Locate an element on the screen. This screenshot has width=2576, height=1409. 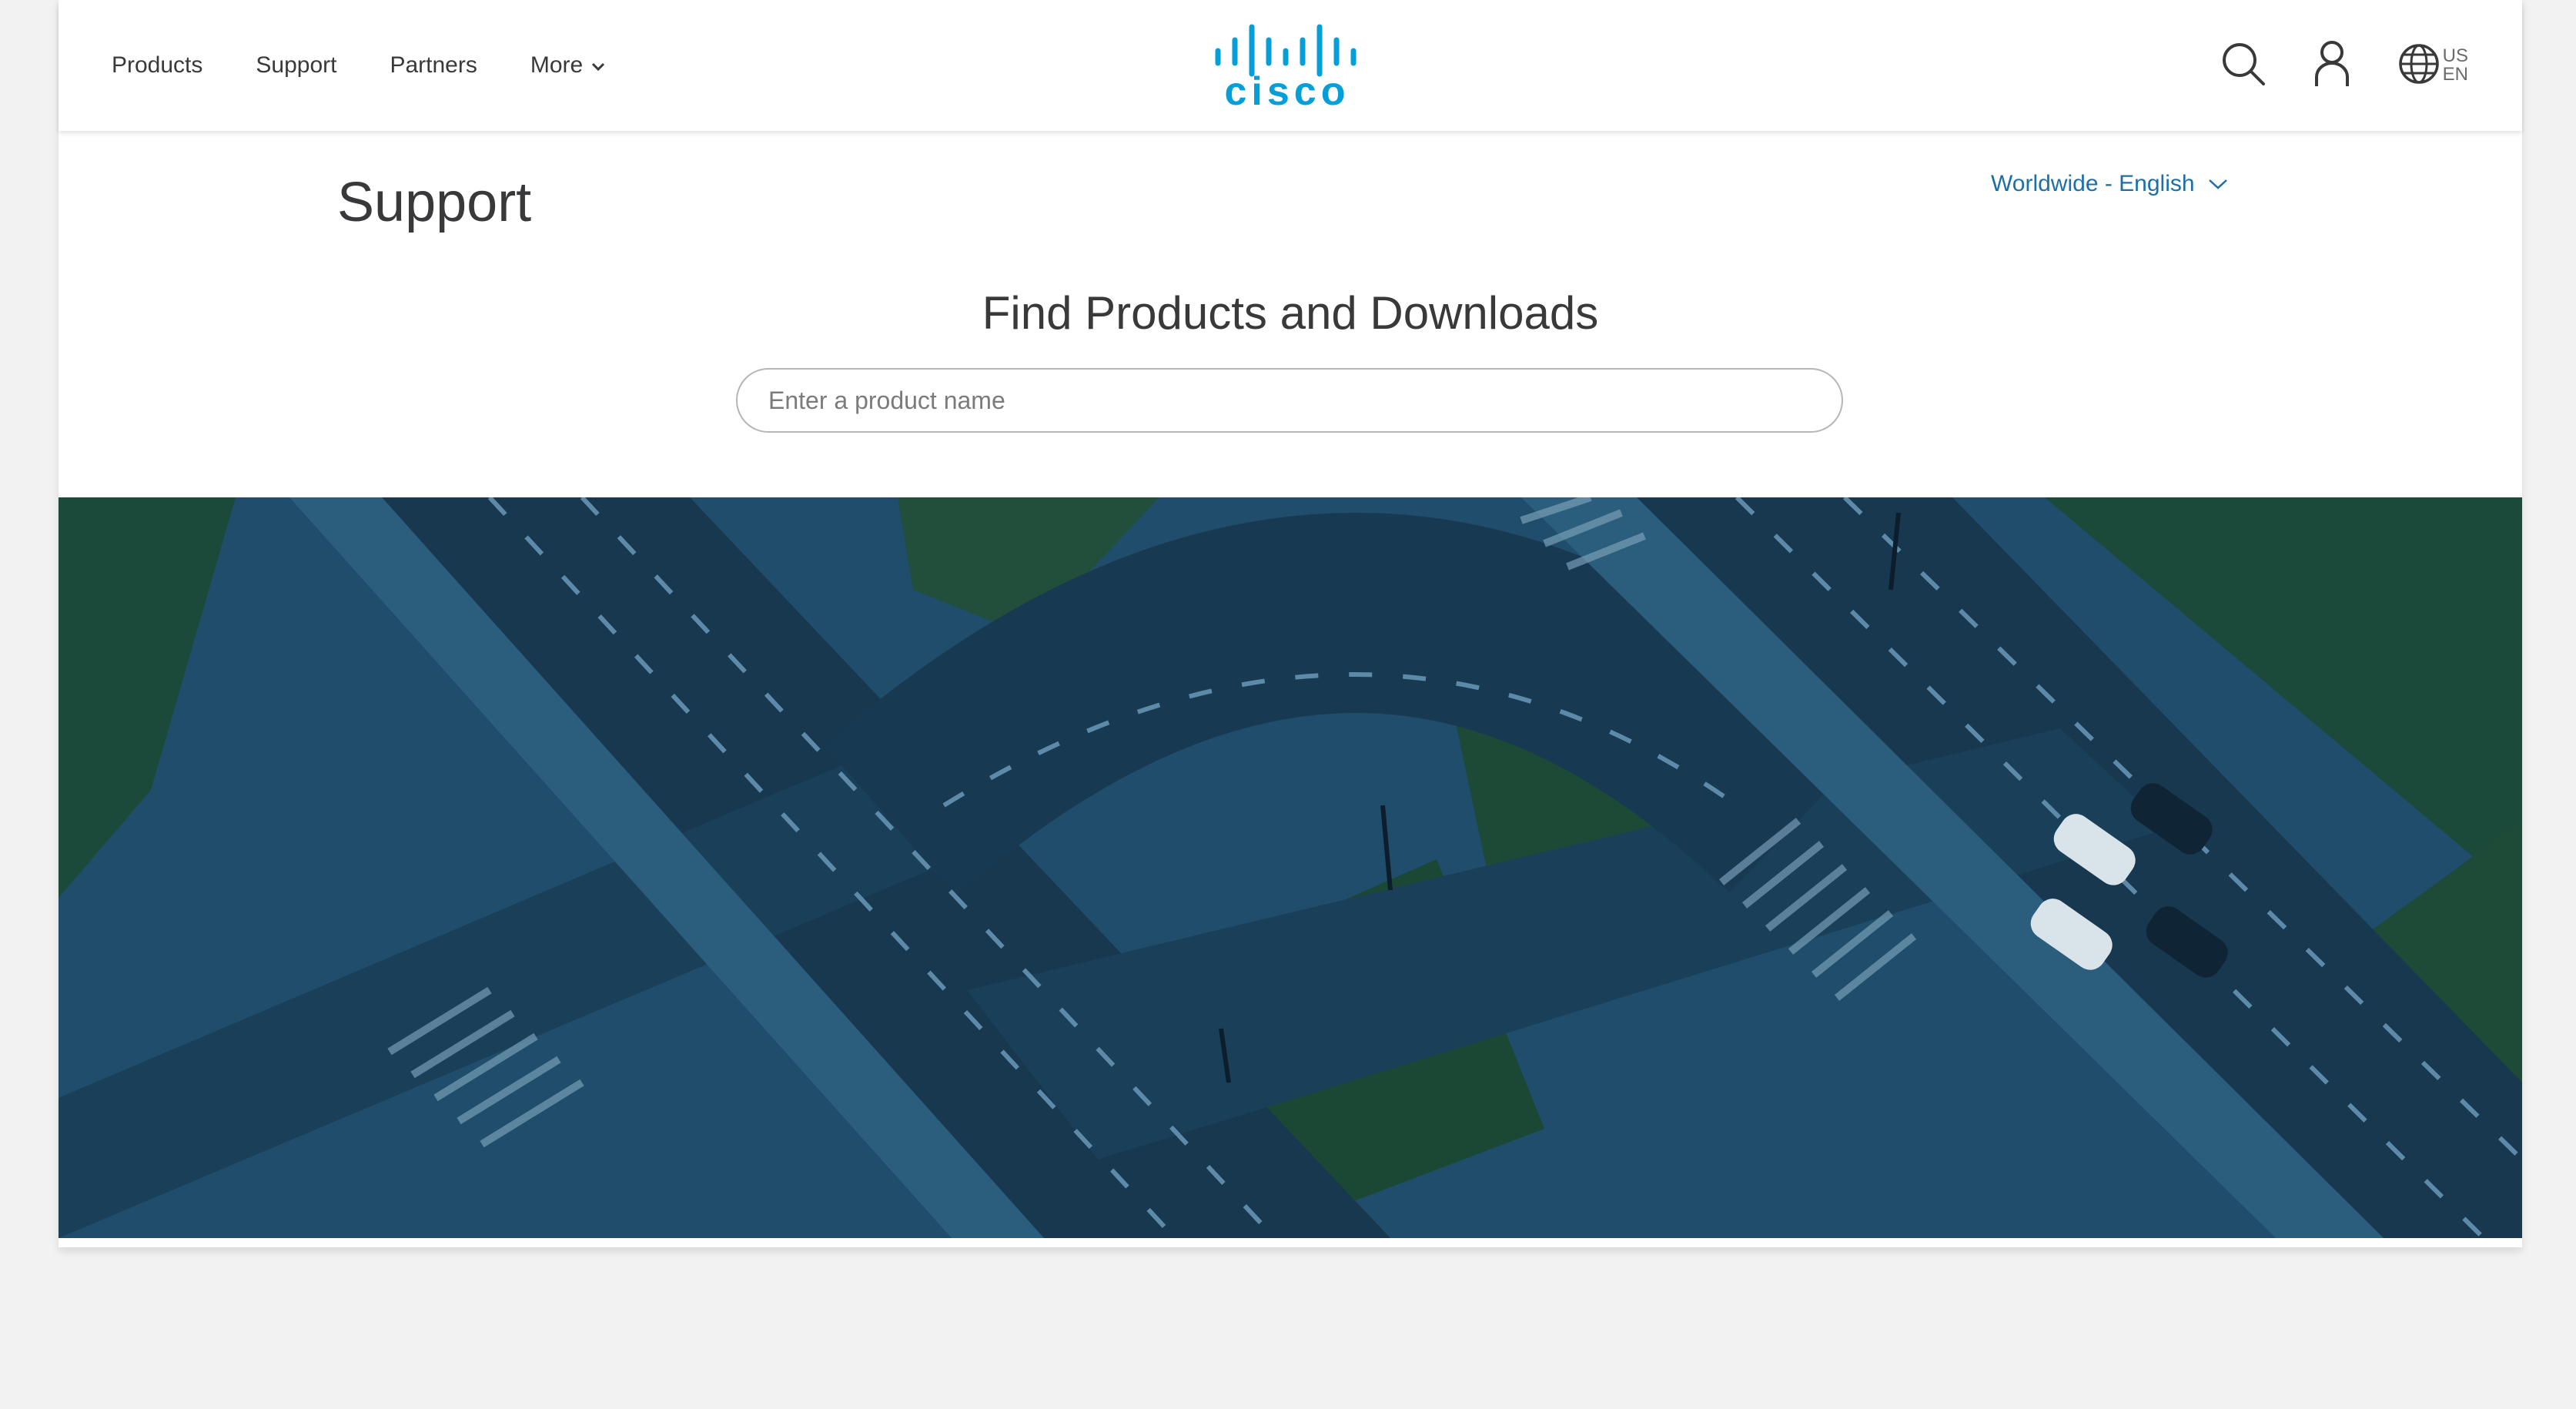
locale-button: US EN is located at coordinates (2433, 66).